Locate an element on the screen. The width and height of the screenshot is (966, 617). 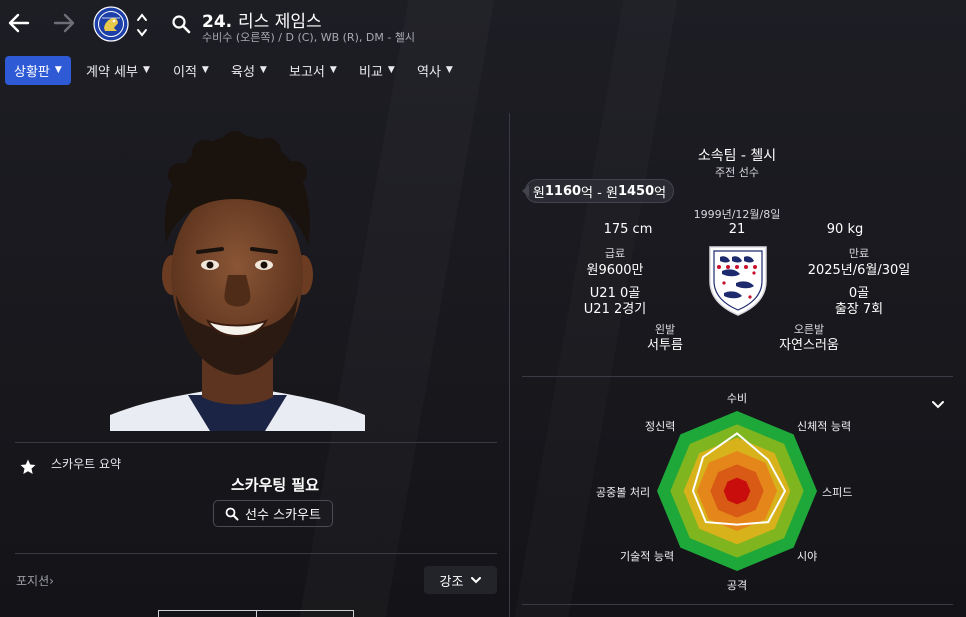
forward-button is located at coordinates (64, 23).